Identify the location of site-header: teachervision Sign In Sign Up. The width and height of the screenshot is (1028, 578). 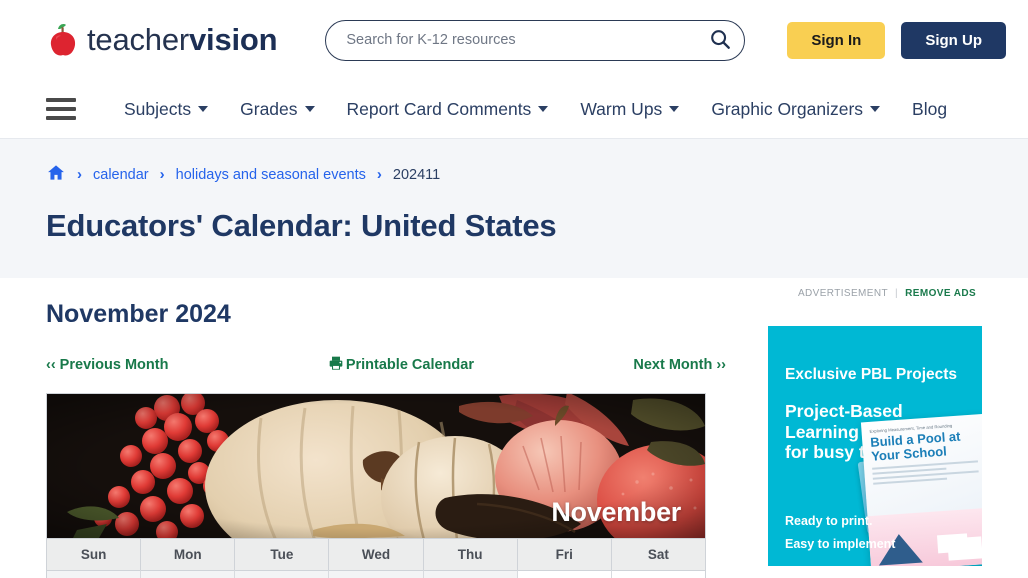
(514, 40).